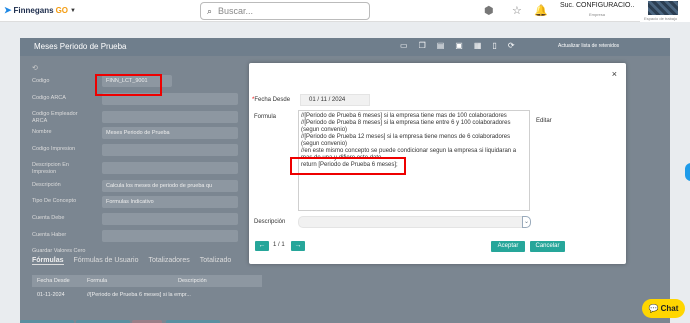 Image resolution: width=690 pixels, height=323 pixels. What do you see at coordinates (422, 45) in the screenshot?
I see `copy-icon: ❐` at bounding box center [422, 45].